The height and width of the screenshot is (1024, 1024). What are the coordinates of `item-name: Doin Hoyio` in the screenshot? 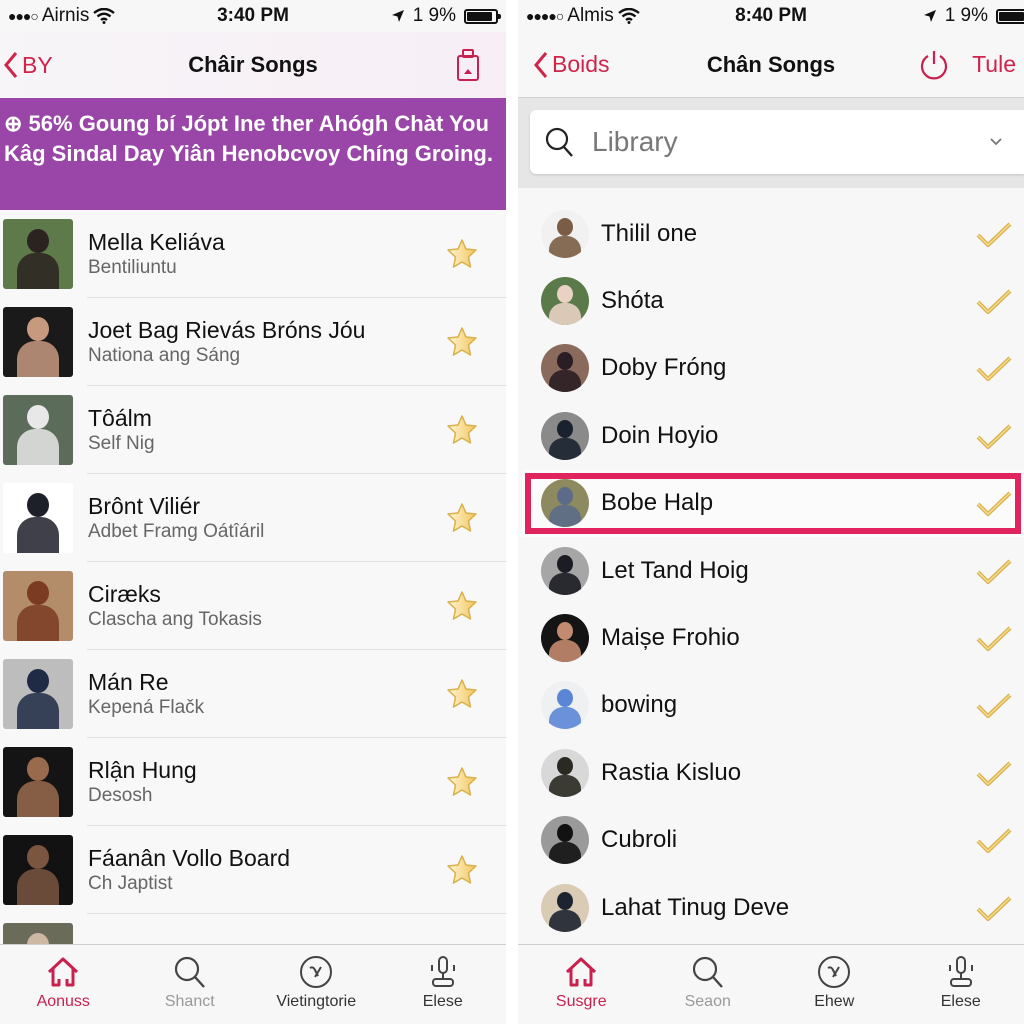 It's located at (660, 435).